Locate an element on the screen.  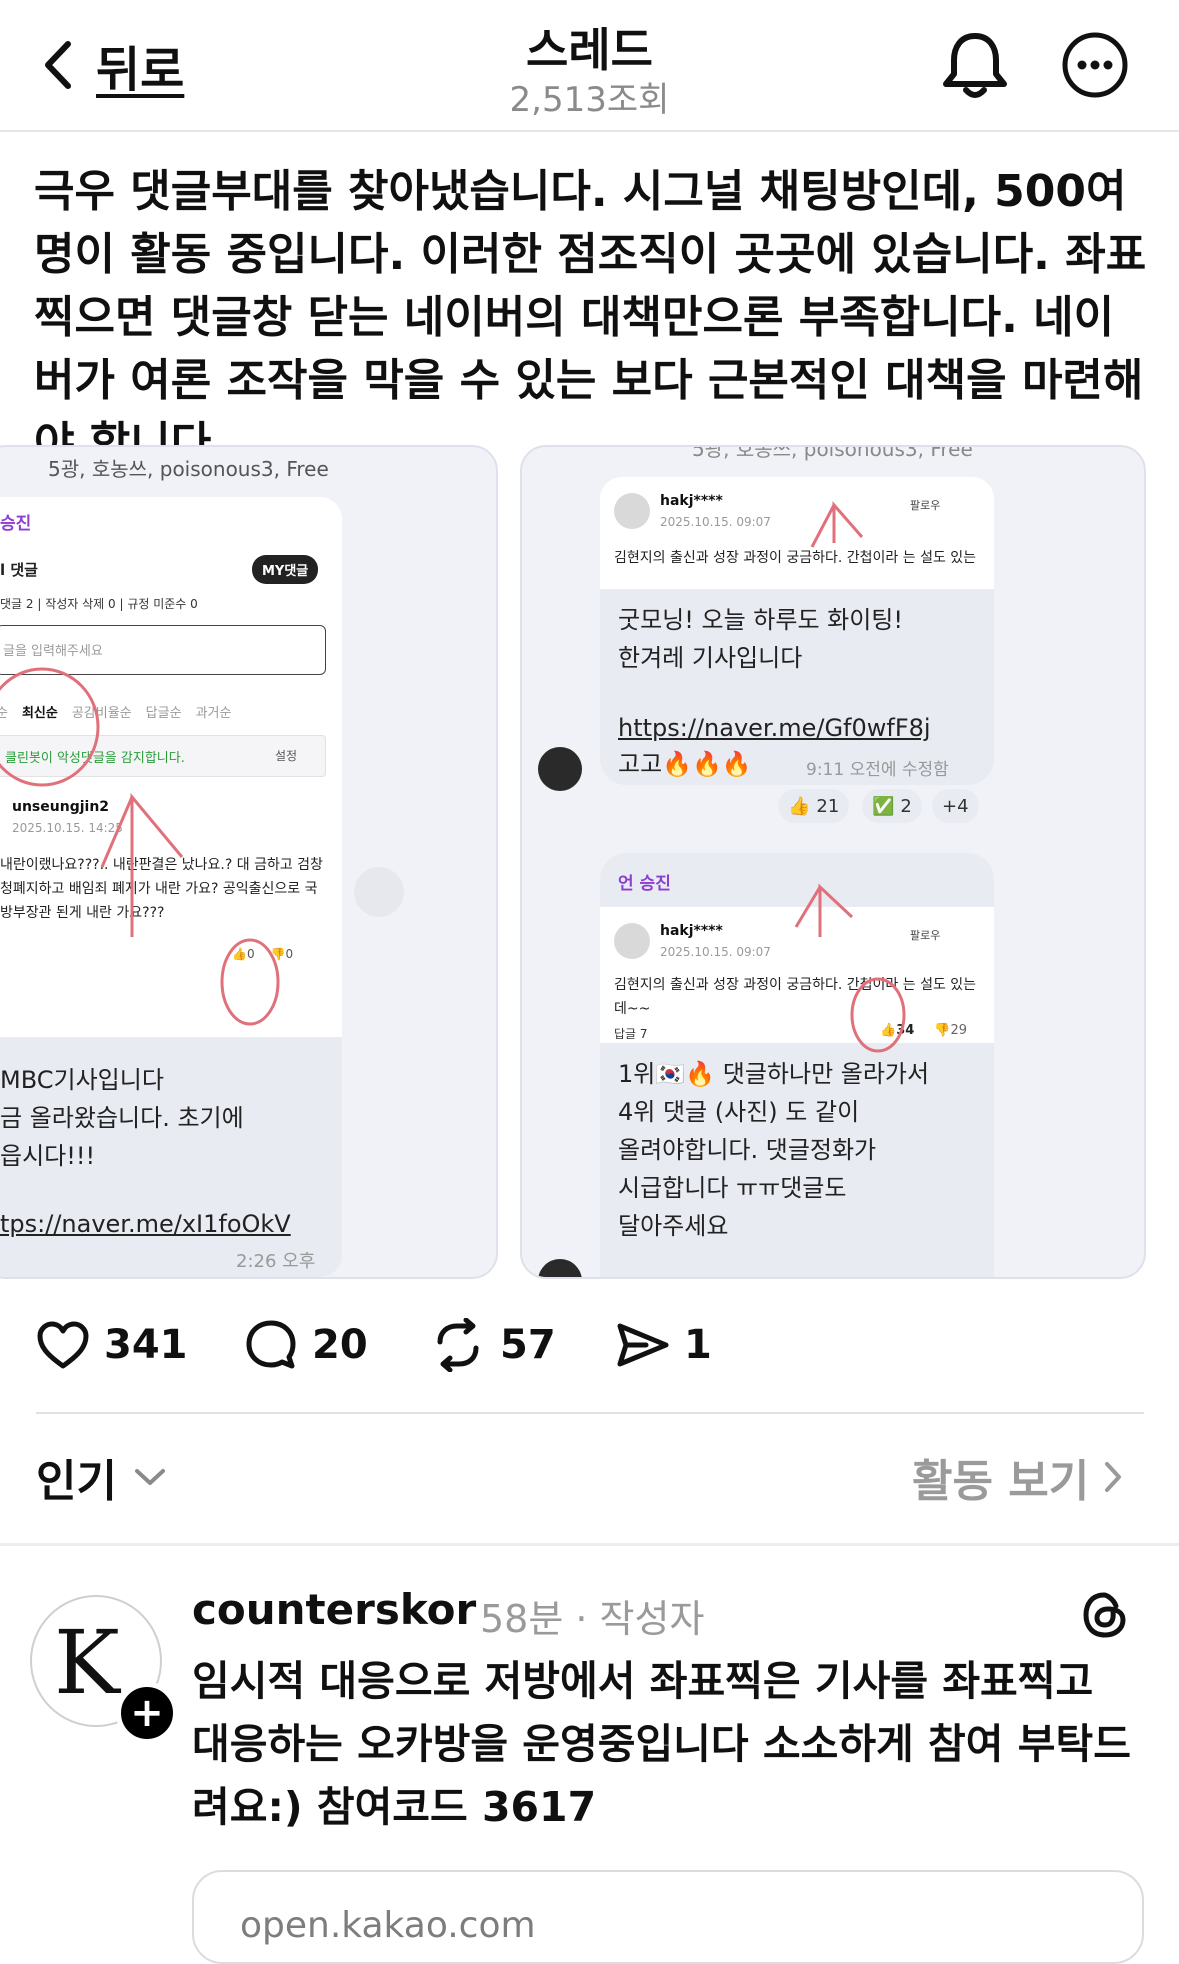
divider is located at coordinates (590, 1413).